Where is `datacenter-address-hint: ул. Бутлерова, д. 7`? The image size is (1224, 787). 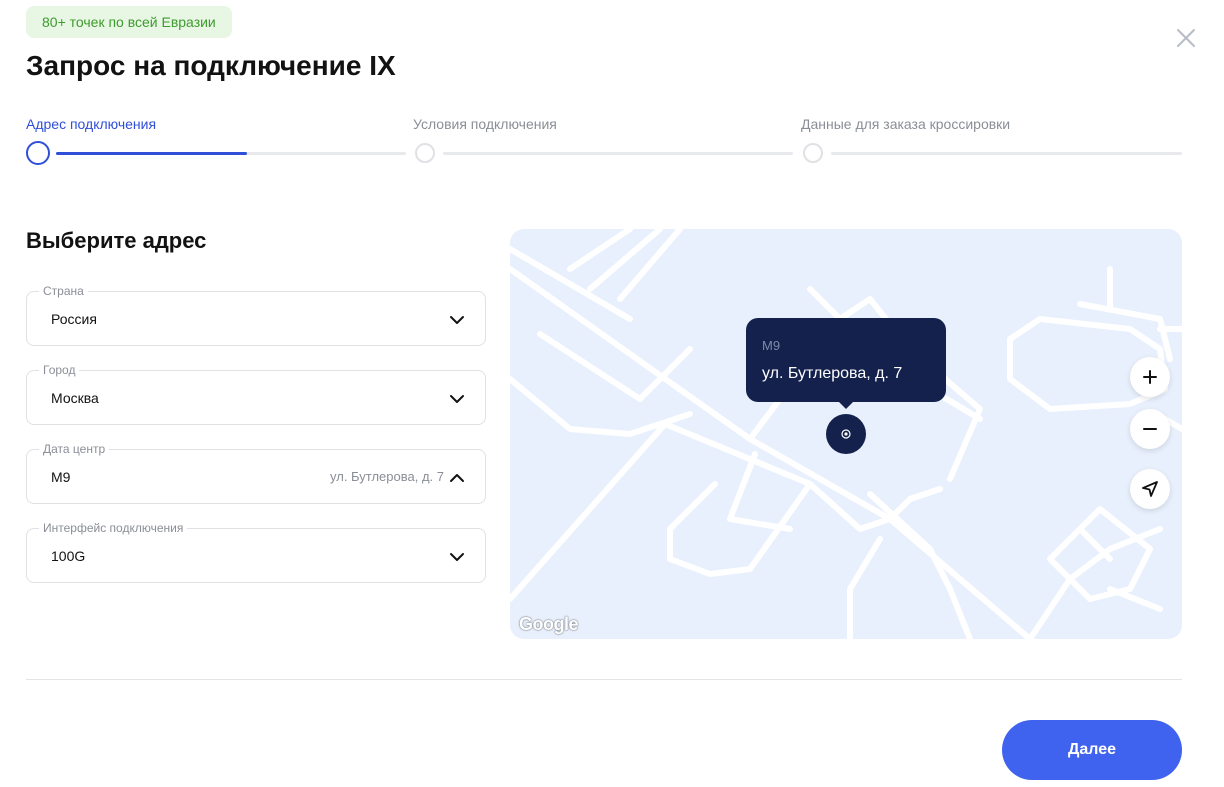
datacenter-address-hint: ул. Бутлерова, д. 7 is located at coordinates (387, 476).